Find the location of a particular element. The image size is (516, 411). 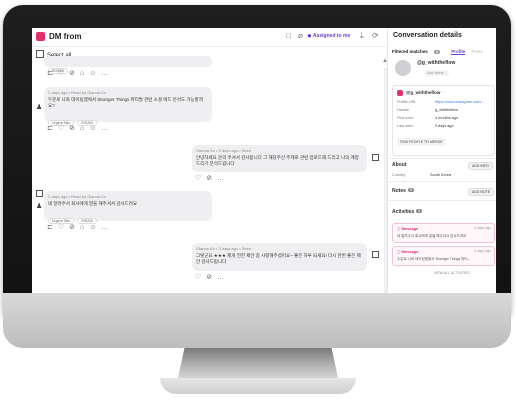

avatar is located at coordinates (403, 68).